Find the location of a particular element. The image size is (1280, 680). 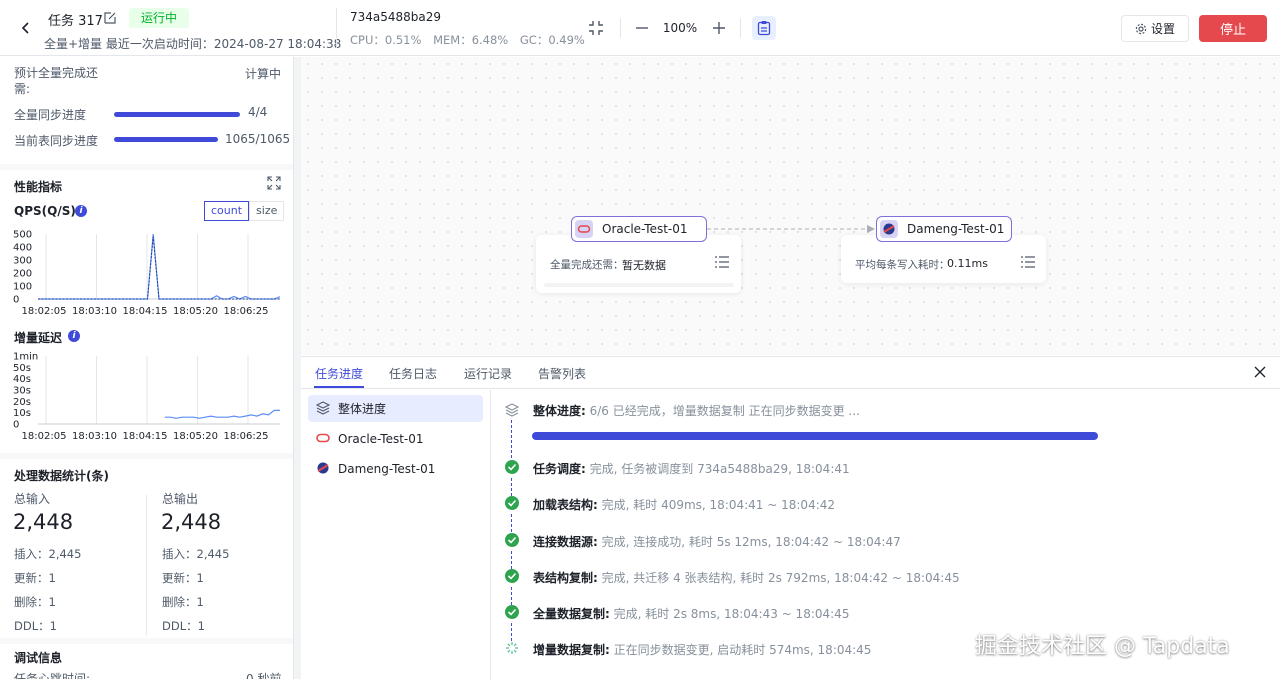

source-node: Oracle-Test-01 is located at coordinates (639, 229).